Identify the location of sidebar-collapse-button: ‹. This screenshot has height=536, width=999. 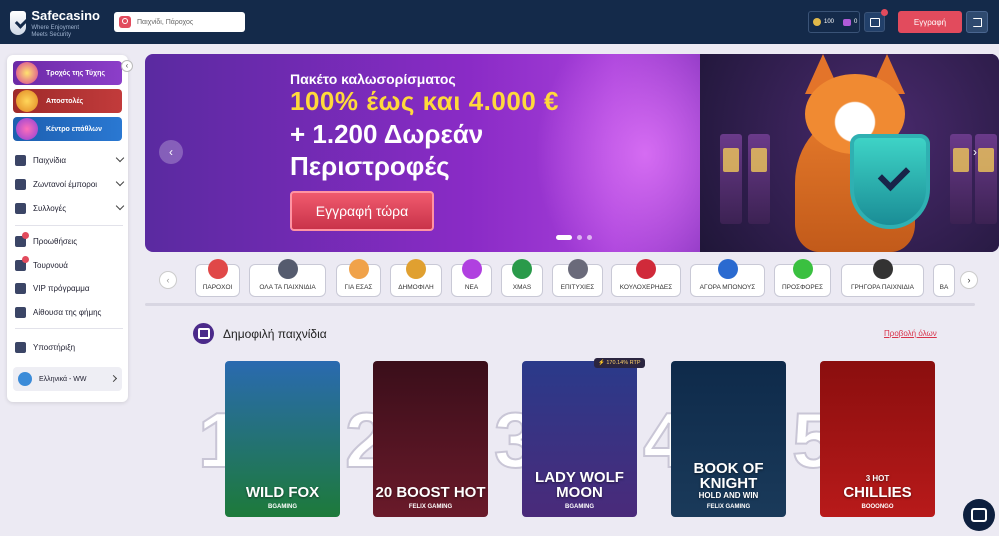
(127, 66).